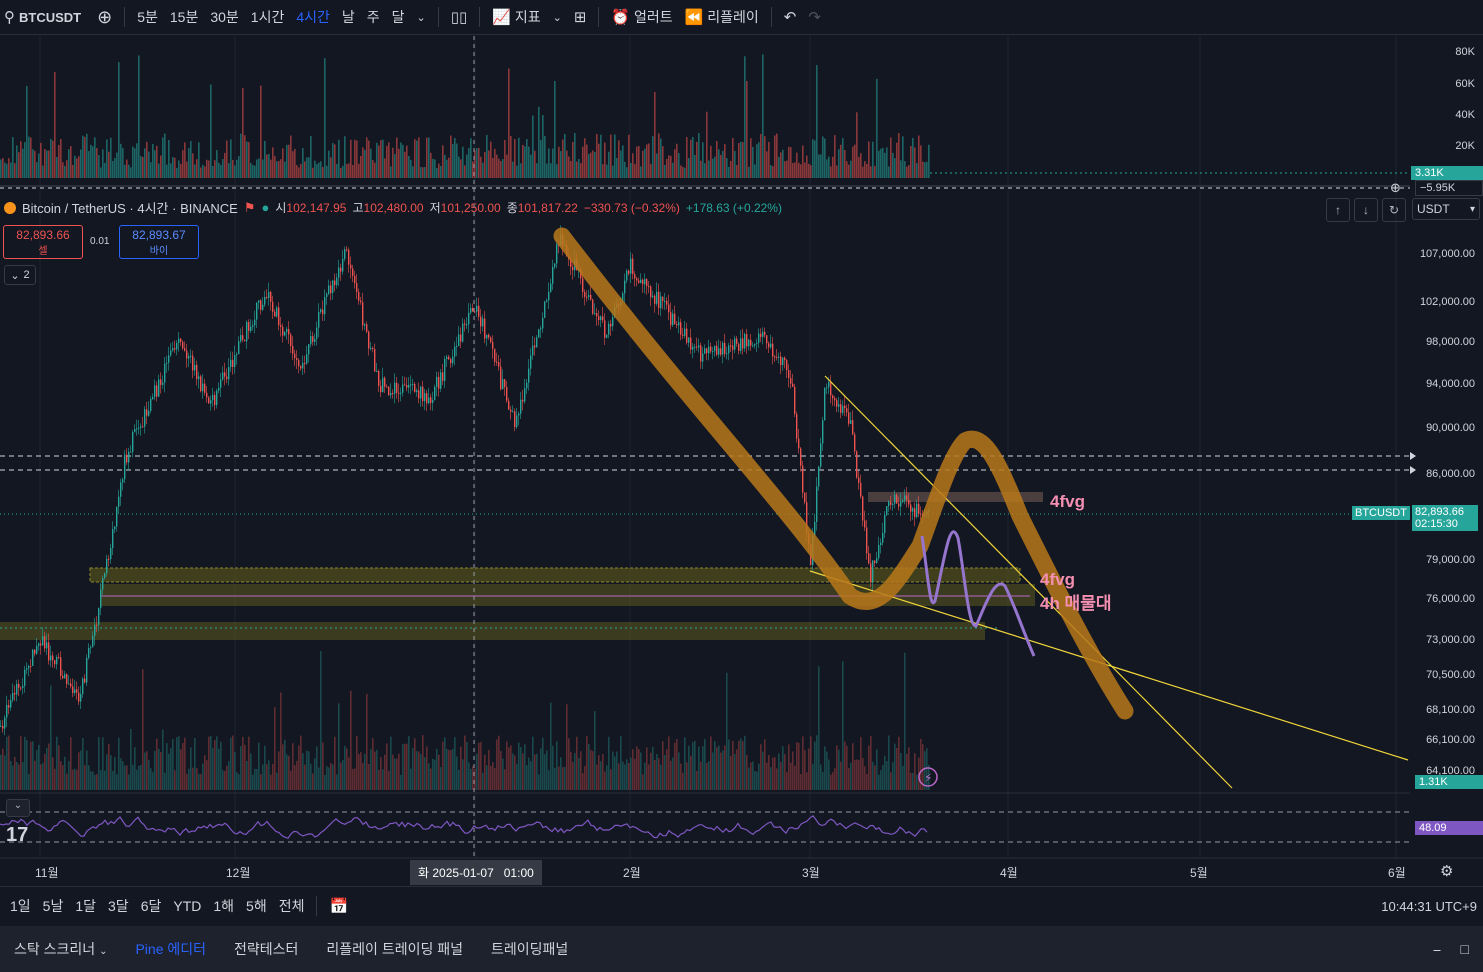  Describe the element at coordinates (184, 17) in the screenshot. I see `interval-15m: 15분` at that location.